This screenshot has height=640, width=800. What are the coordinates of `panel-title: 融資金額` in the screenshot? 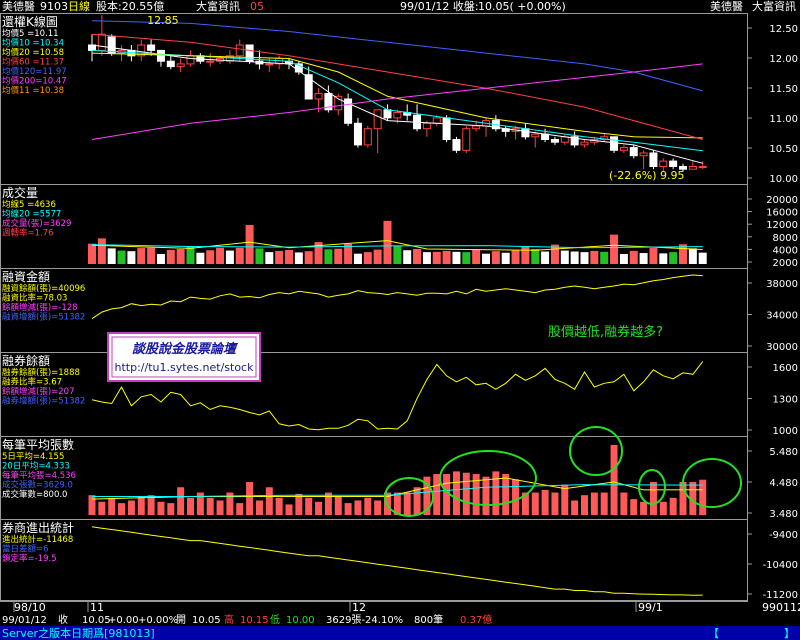 It's located at (26, 276).